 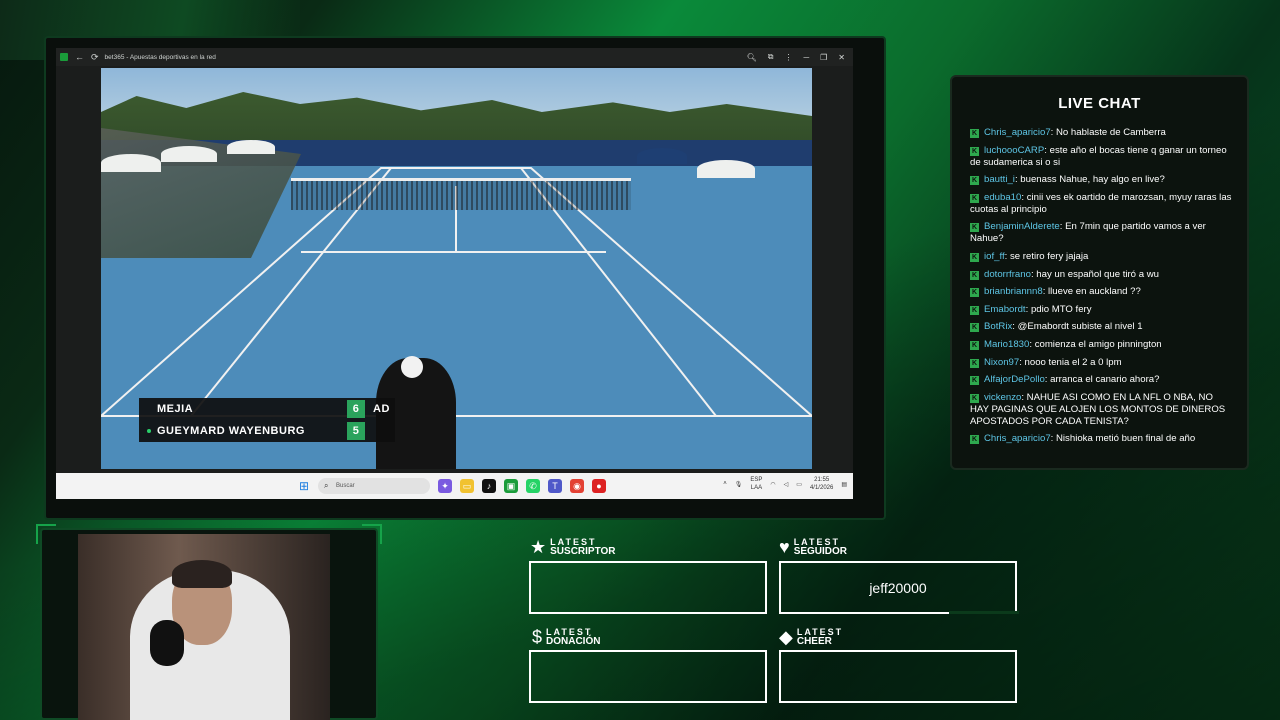 I want to click on chat-text: arranca el canario ahora?, so click(x=1105, y=380).